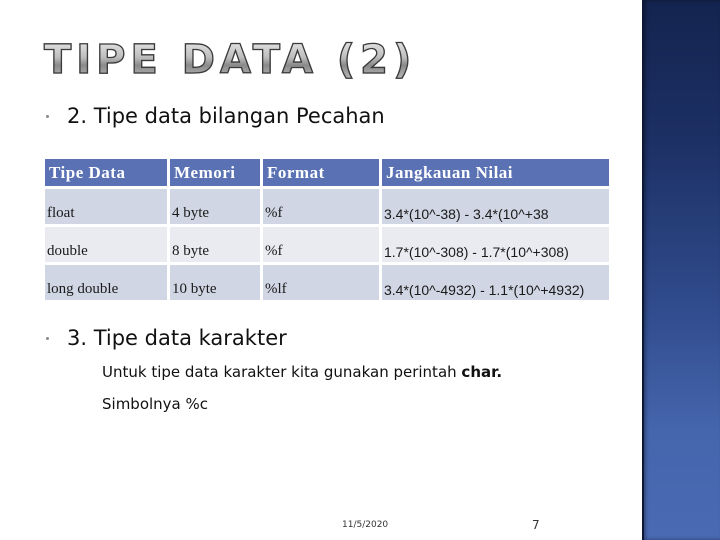  Describe the element at coordinates (365, 525) in the screenshot. I see `footer-date: 11/5/2020` at that location.